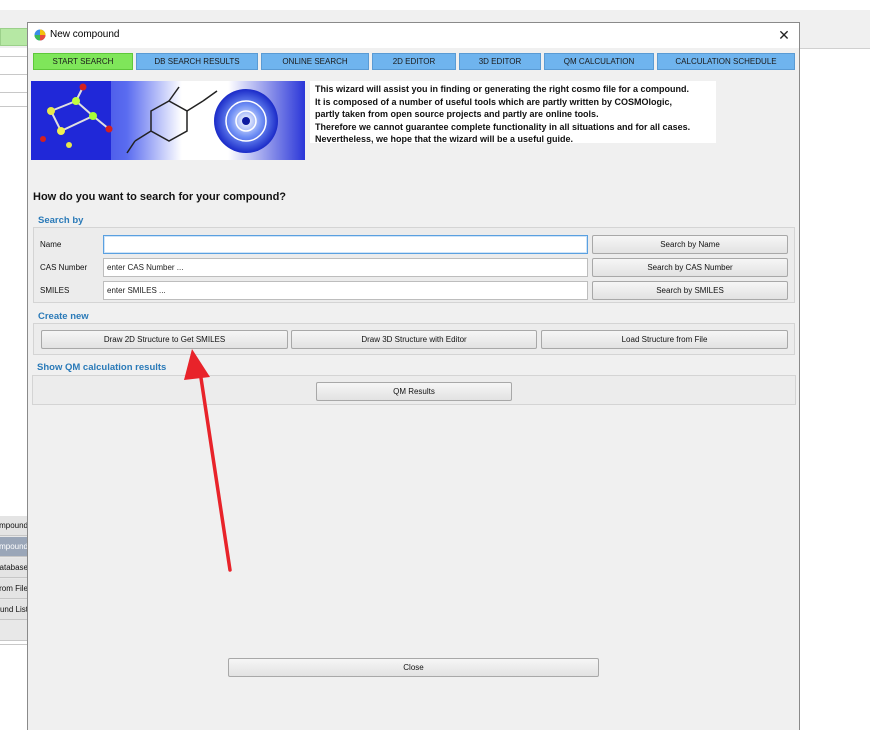  What do you see at coordinates (14, 610) in the screenshot?
I see `background-panel-item: Compound List` at bounding box center [14, 610].